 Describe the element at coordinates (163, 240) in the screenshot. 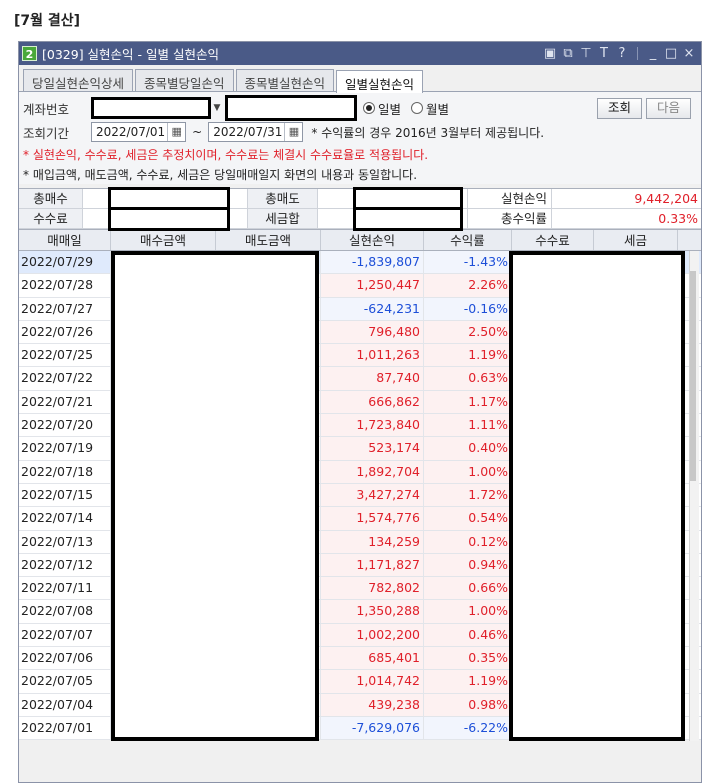

I see `header-buy-amount: 매수금액` at that location.